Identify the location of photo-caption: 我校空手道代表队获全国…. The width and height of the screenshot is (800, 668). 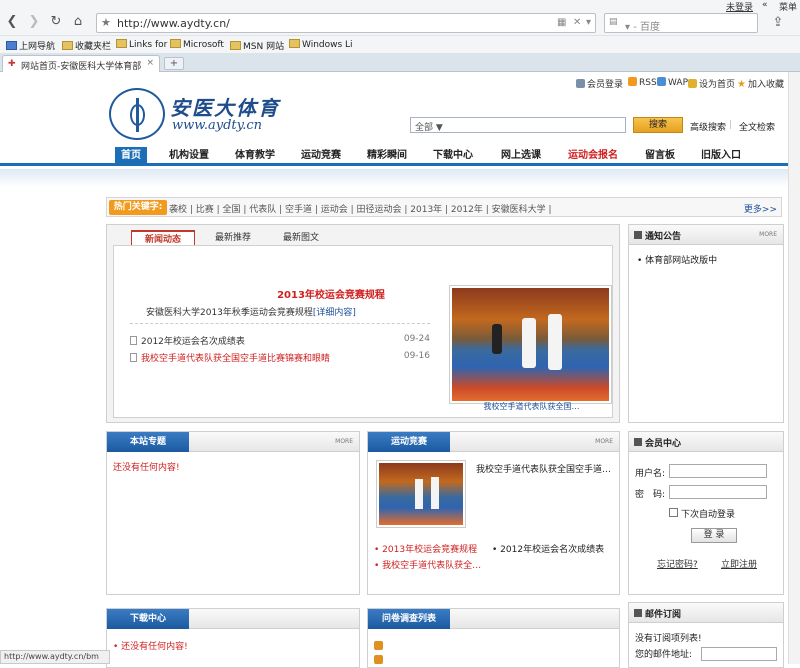
(531, 406).